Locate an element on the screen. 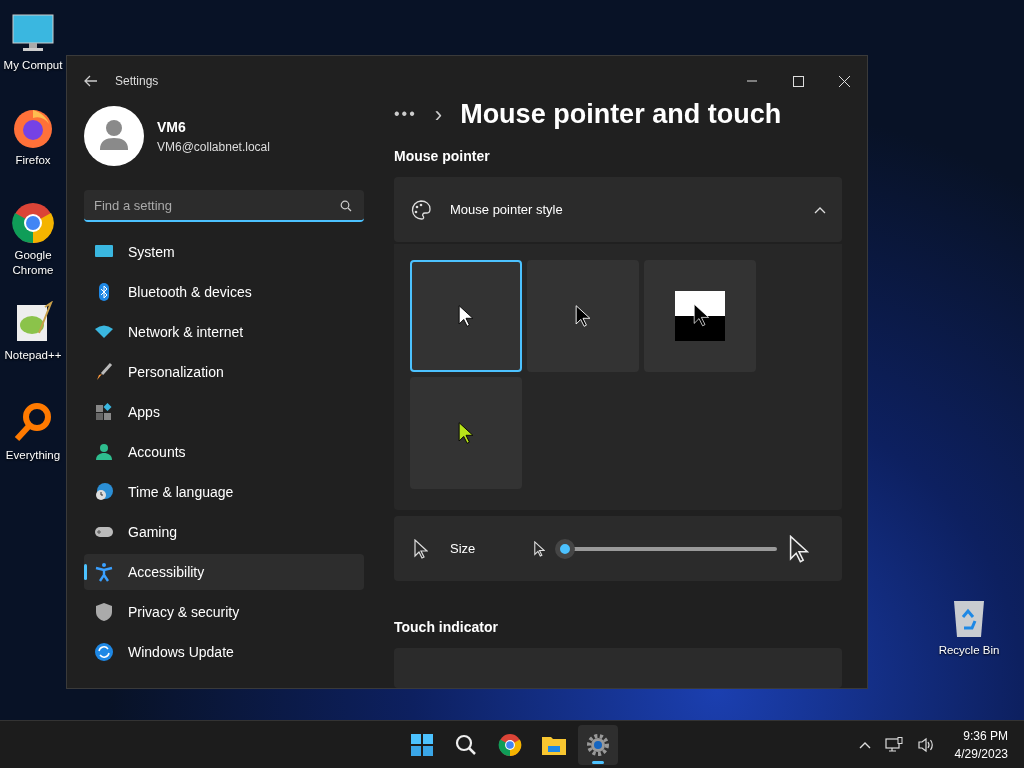 The height and width of the screenshot is (768, 1024). maximize-icon is located at coordinates (798, 81).